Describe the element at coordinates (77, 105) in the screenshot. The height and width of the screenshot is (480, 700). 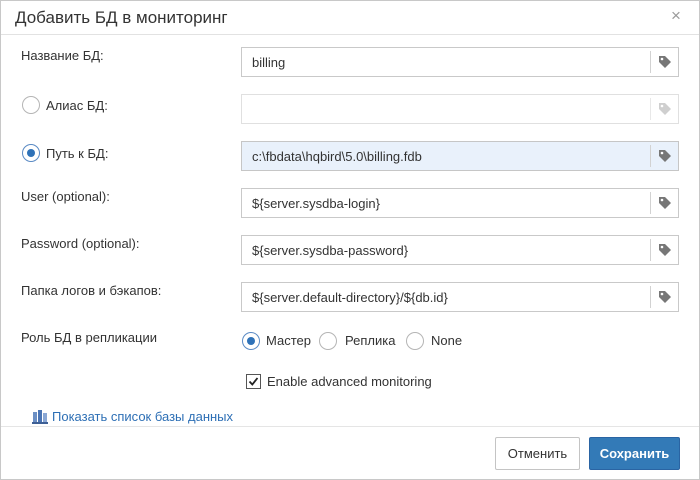
I see `alias-label: Алиас БД:` at that location.